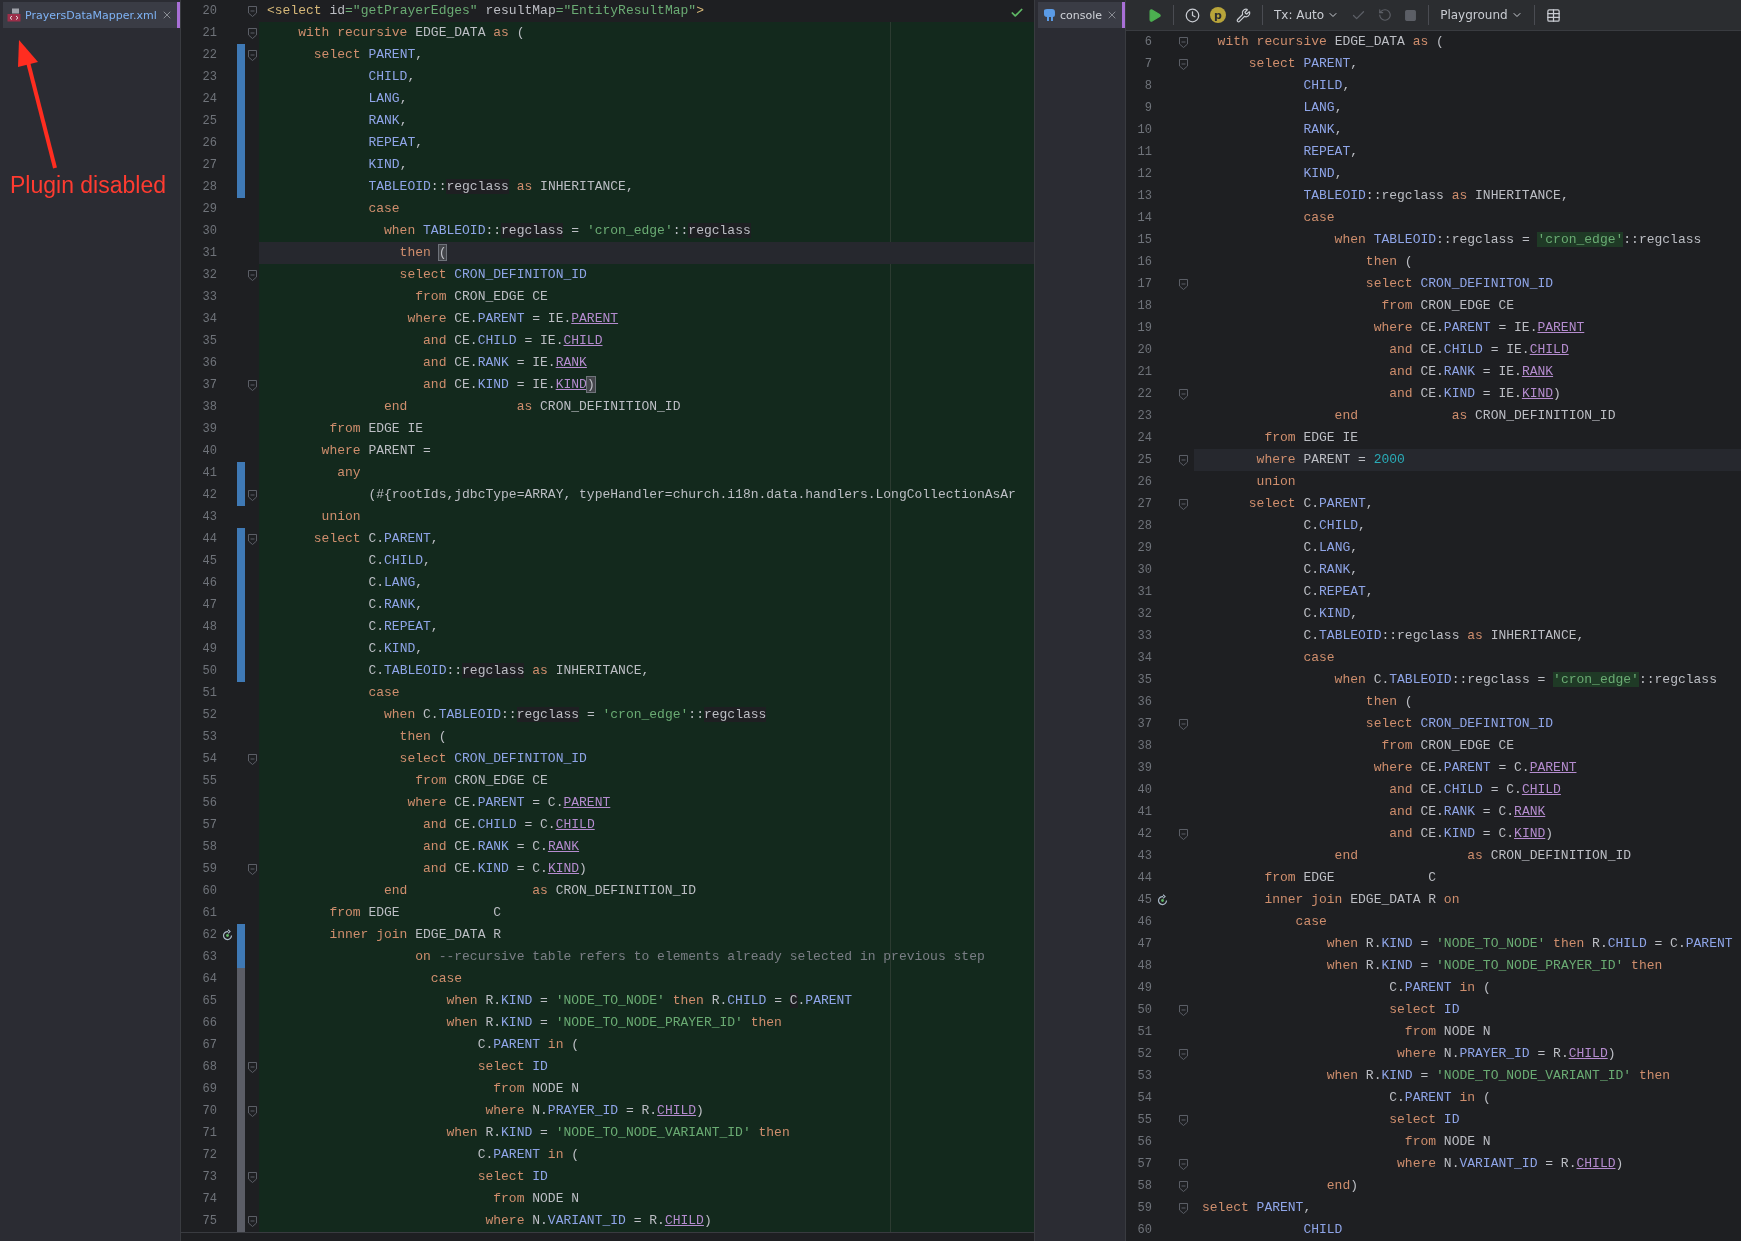  What do you see at coordinates (209, 143) in the screenshot?
I see `line-number: 26` at bounding box center [209, 143].